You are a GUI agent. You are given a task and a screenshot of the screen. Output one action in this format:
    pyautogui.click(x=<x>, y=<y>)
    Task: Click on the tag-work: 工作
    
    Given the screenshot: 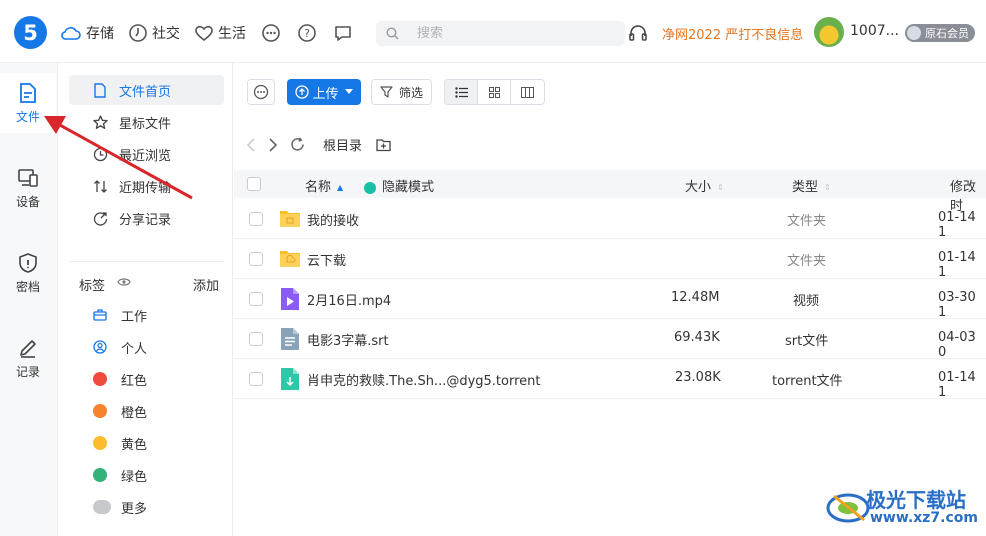 What is the action you would take?
    pyautogui.click(x=120, y=315)
    